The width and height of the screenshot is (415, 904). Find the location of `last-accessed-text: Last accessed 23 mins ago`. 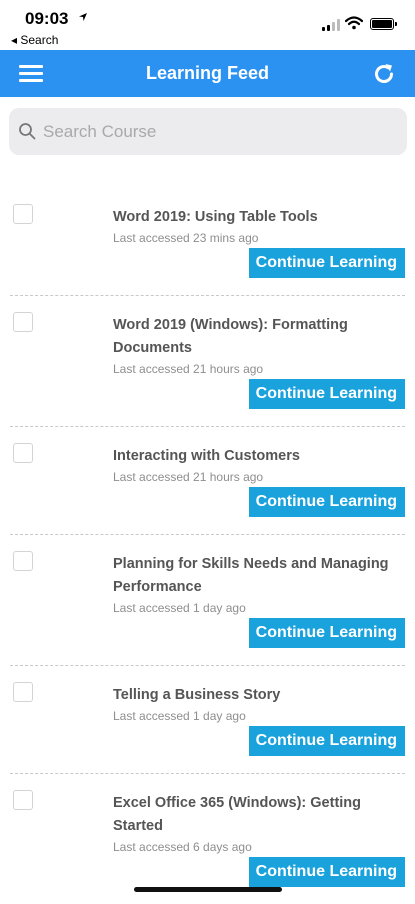

last-accessed-text: Last accessed 23 mins ago is located at coordinates (186, 238).